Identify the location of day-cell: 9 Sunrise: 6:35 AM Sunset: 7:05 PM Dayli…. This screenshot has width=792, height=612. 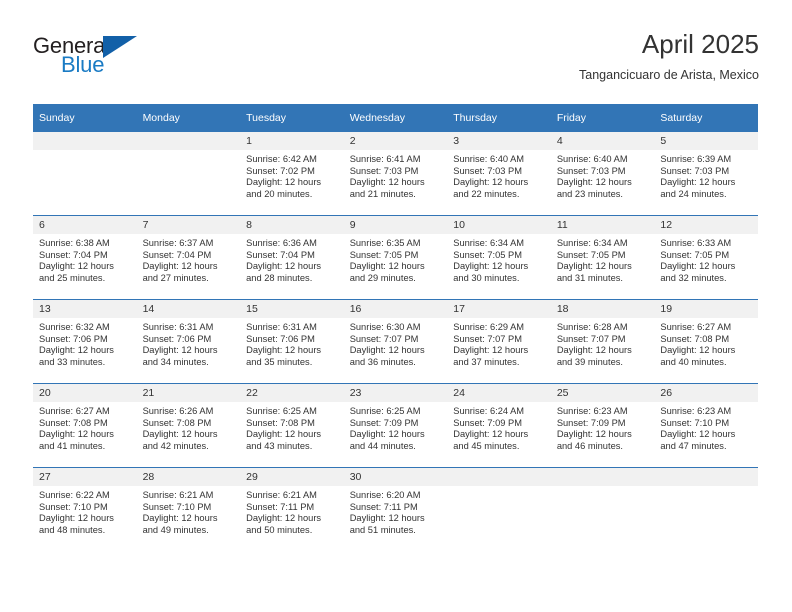
(395, 257).